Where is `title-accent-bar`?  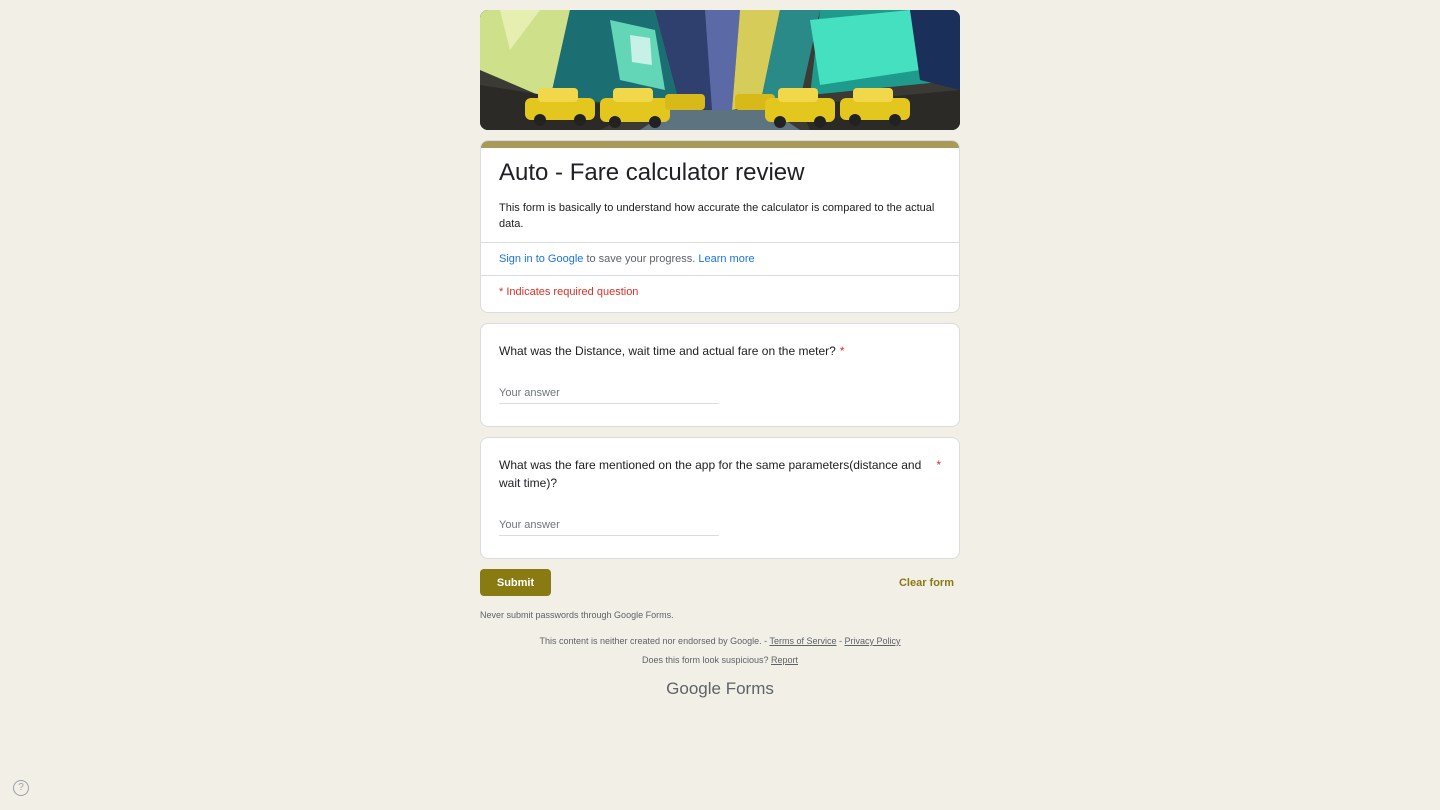
title-accent-bar is located at coordinates (720, 144).